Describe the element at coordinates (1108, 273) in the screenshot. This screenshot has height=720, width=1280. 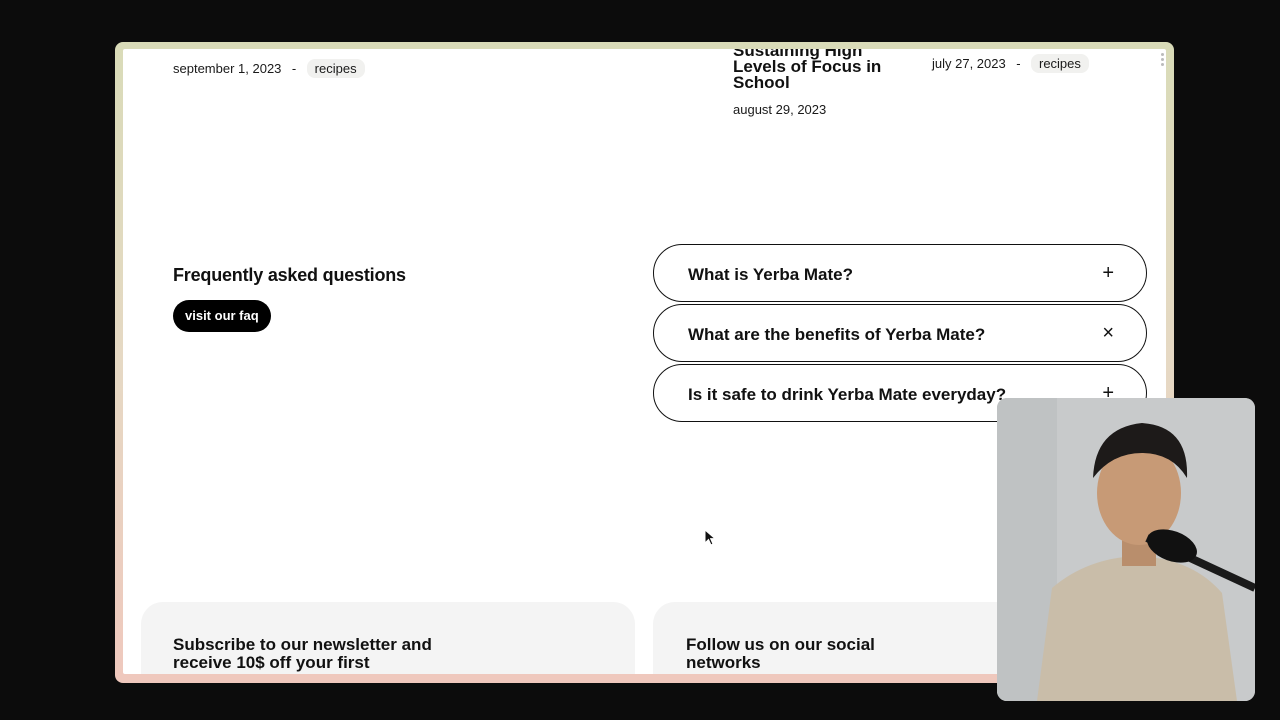
I see `plus-icon: +` at that location.